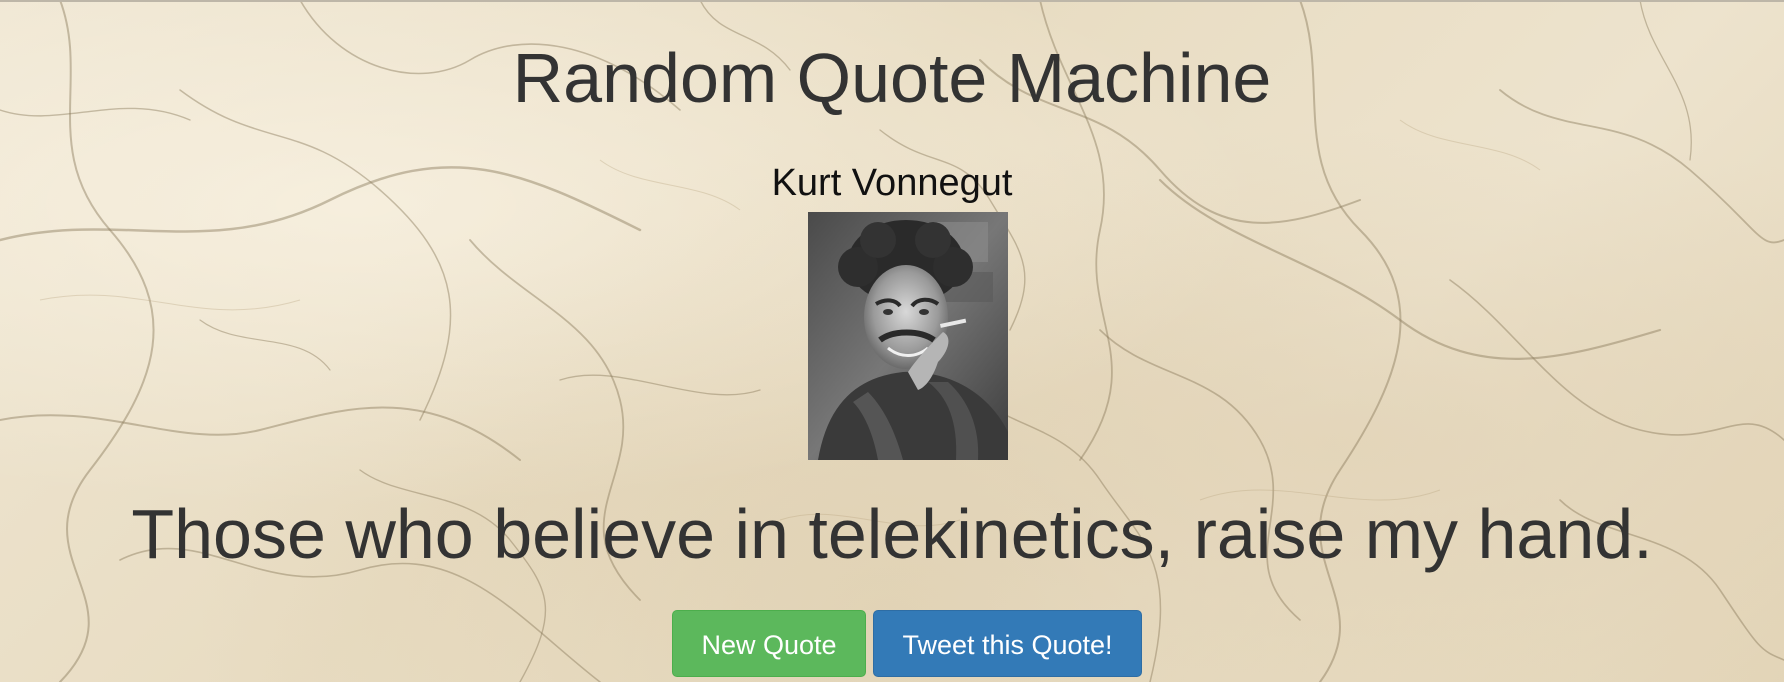 This screenshot has width=1784, height=682. What do you see at coordinates (892, 183) in the screenshot?
I see `quote-author: Kurt Vonnegut` at bounding box center [892, 183].